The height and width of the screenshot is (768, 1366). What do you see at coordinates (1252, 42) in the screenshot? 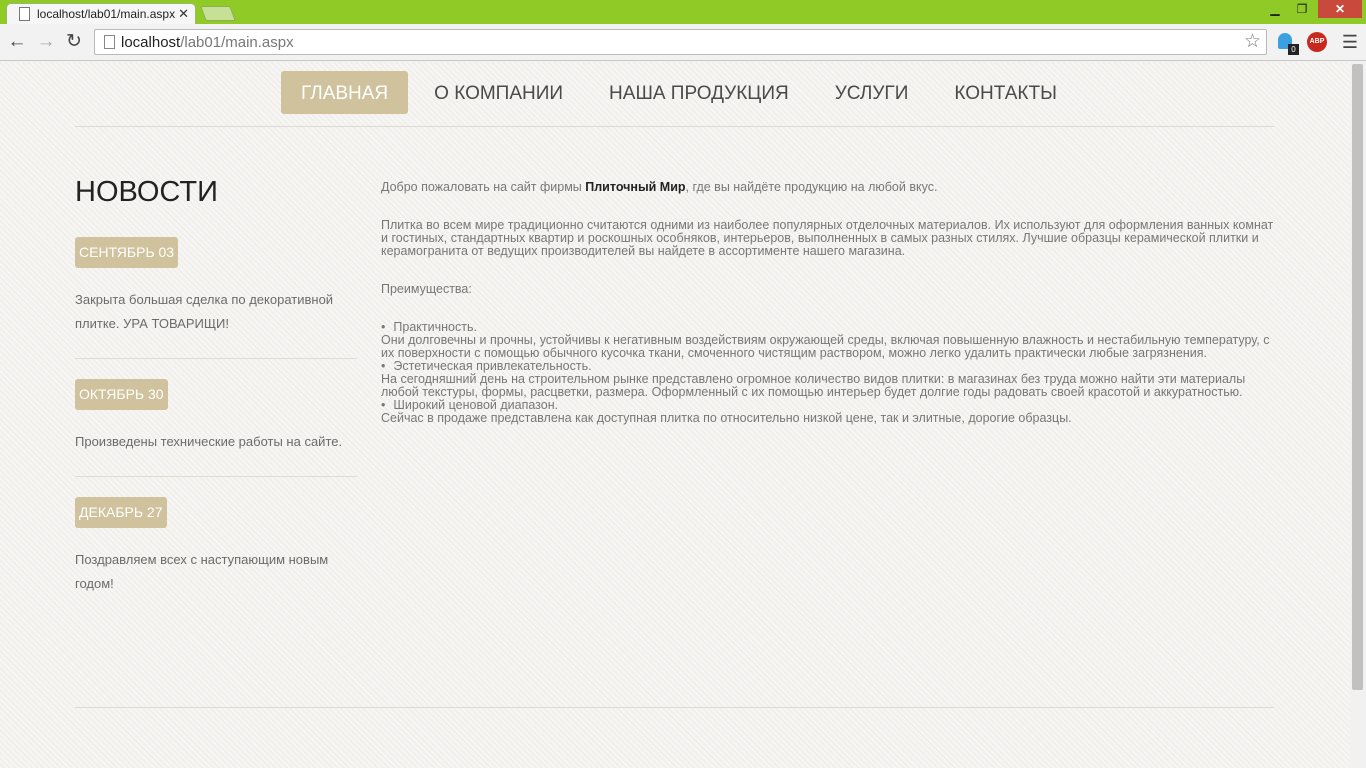
I see `bookmark-star-icon: ☆` at bounding box center [1252, 42].